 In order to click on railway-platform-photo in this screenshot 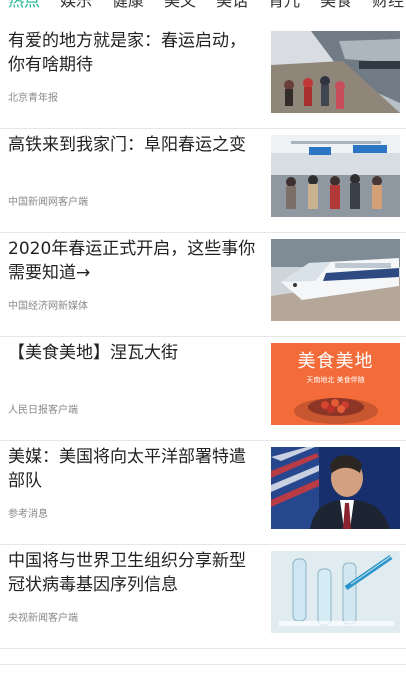, I will do `click(335, 72)`.